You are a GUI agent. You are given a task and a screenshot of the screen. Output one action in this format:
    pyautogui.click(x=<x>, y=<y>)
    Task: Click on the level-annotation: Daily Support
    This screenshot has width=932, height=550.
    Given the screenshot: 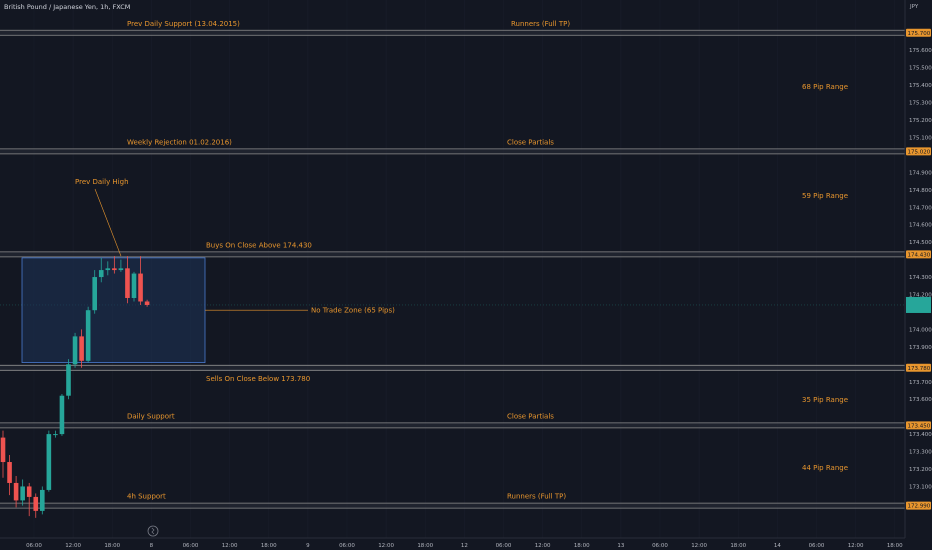 What is the action you would take?
    pyautogui.click(x=151, y=416)
    